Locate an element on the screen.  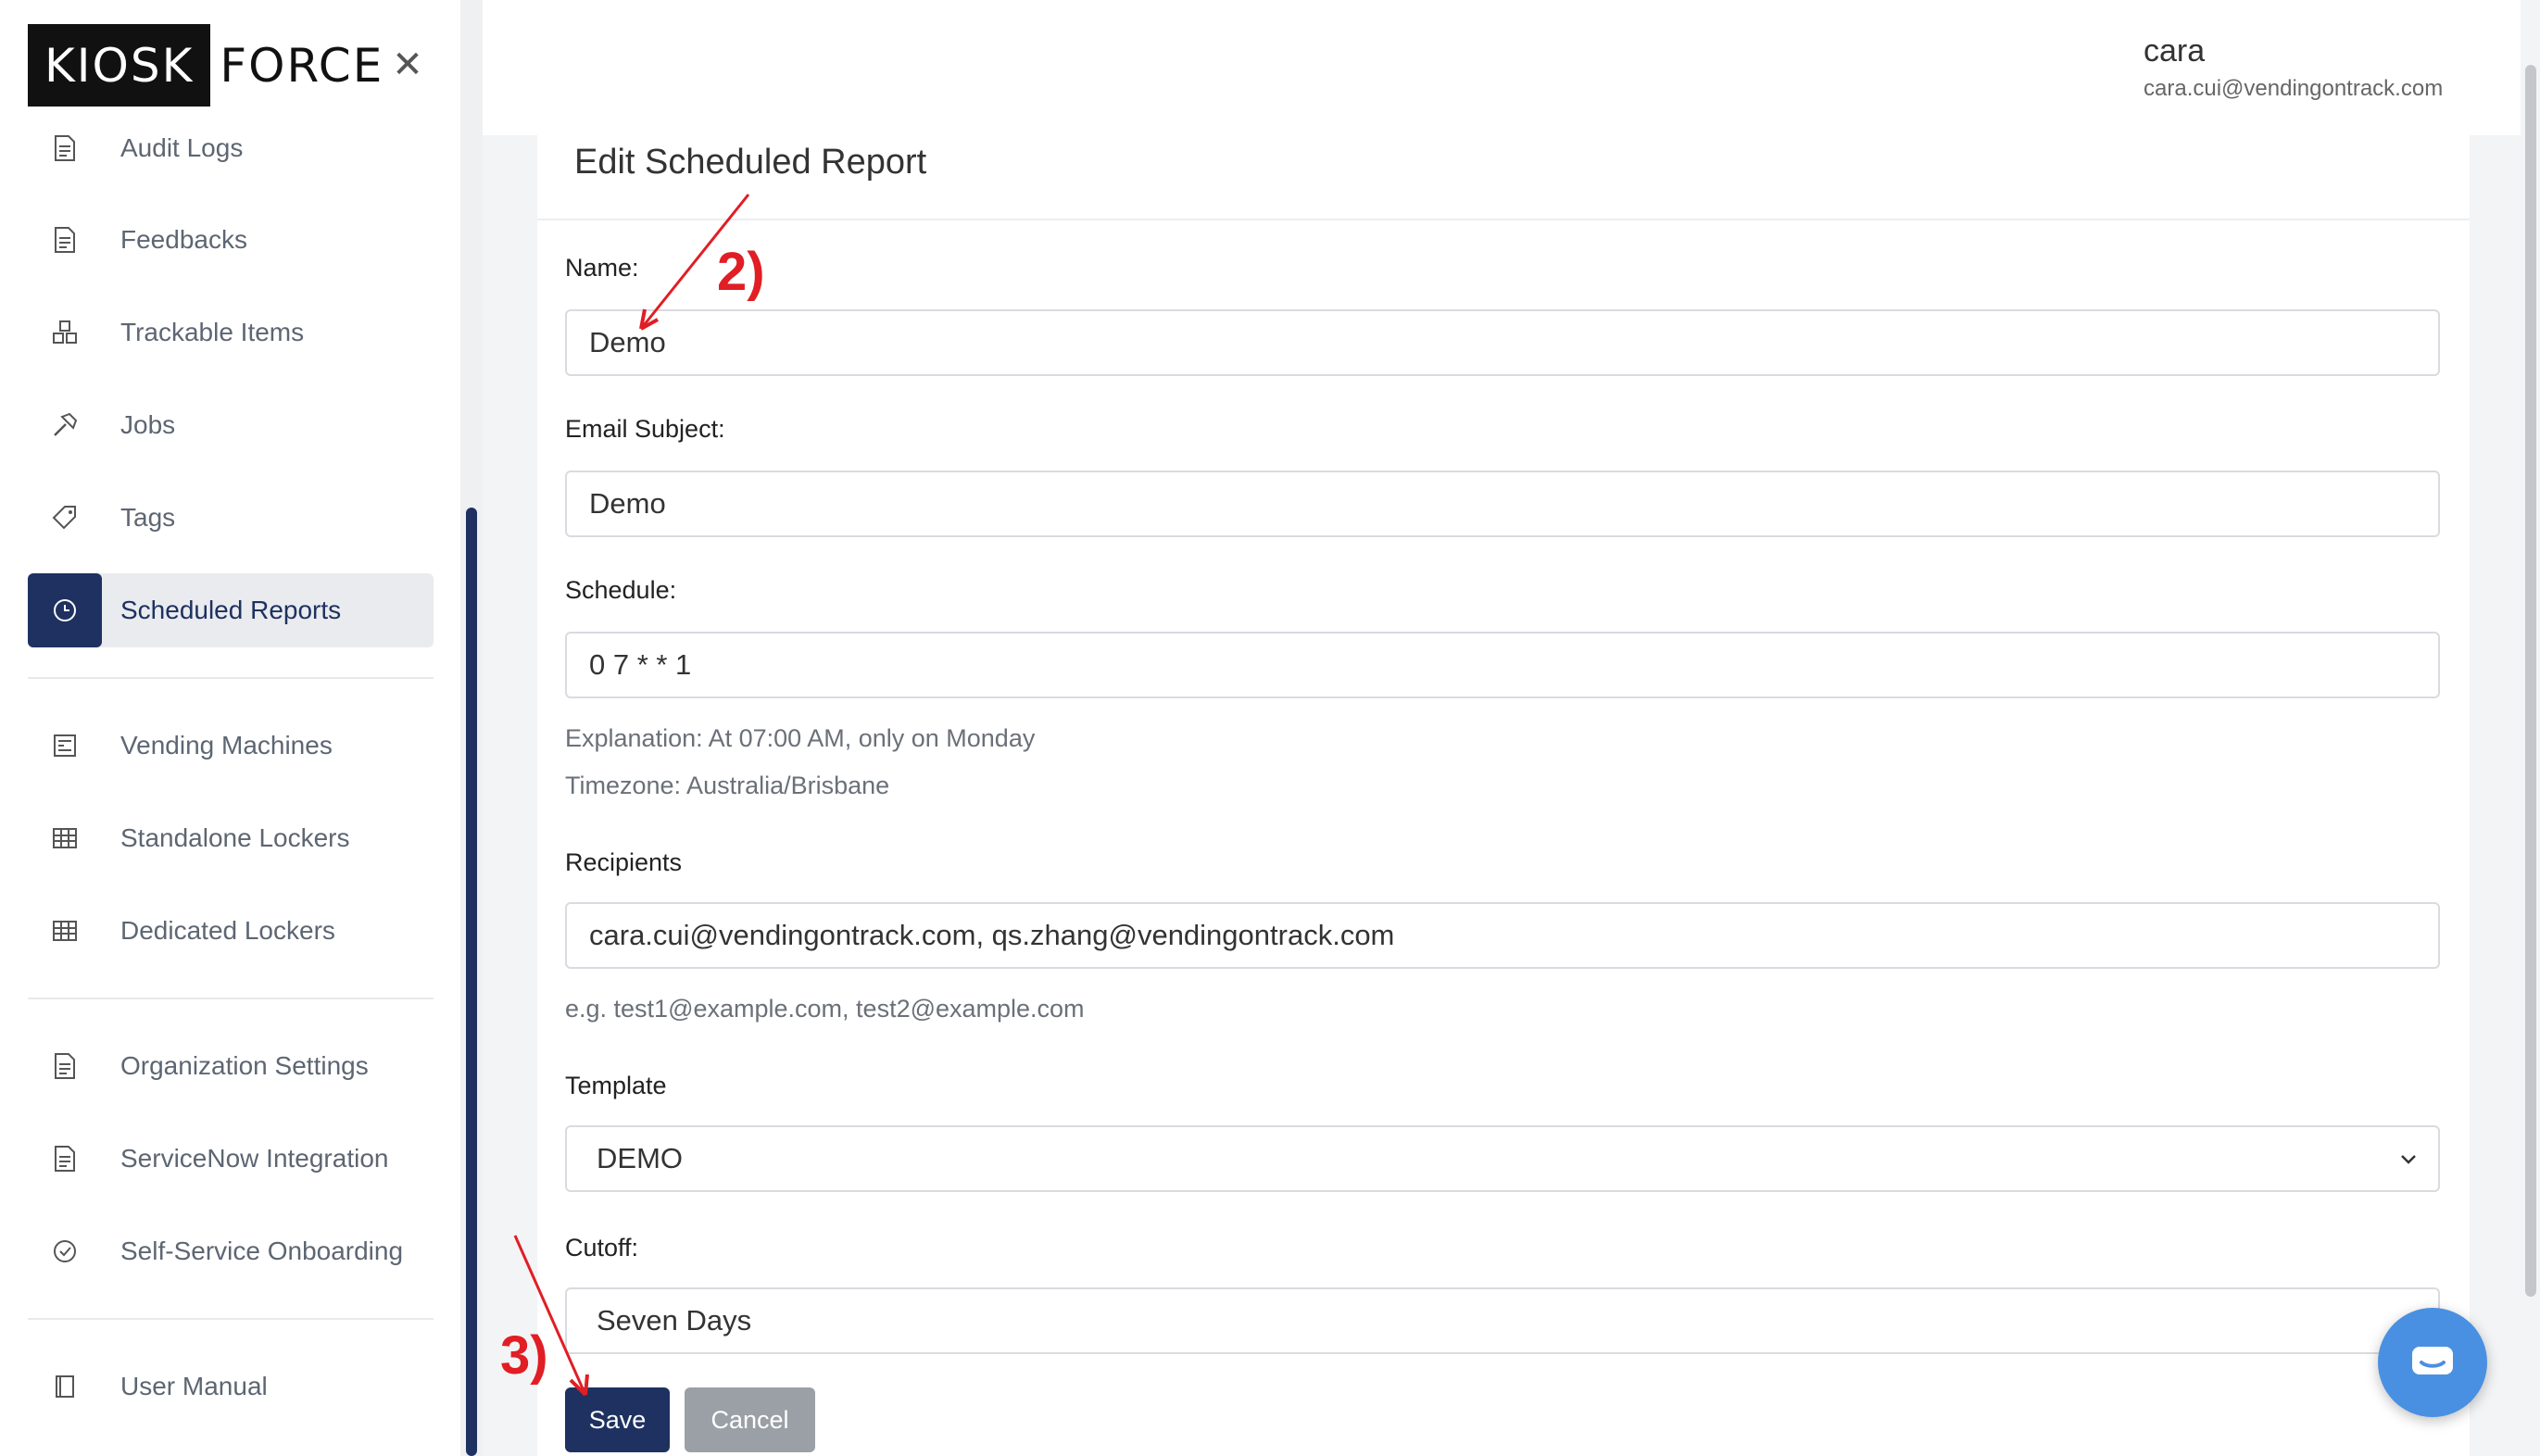
name-label: Name: is located at coordinates (602, 268).